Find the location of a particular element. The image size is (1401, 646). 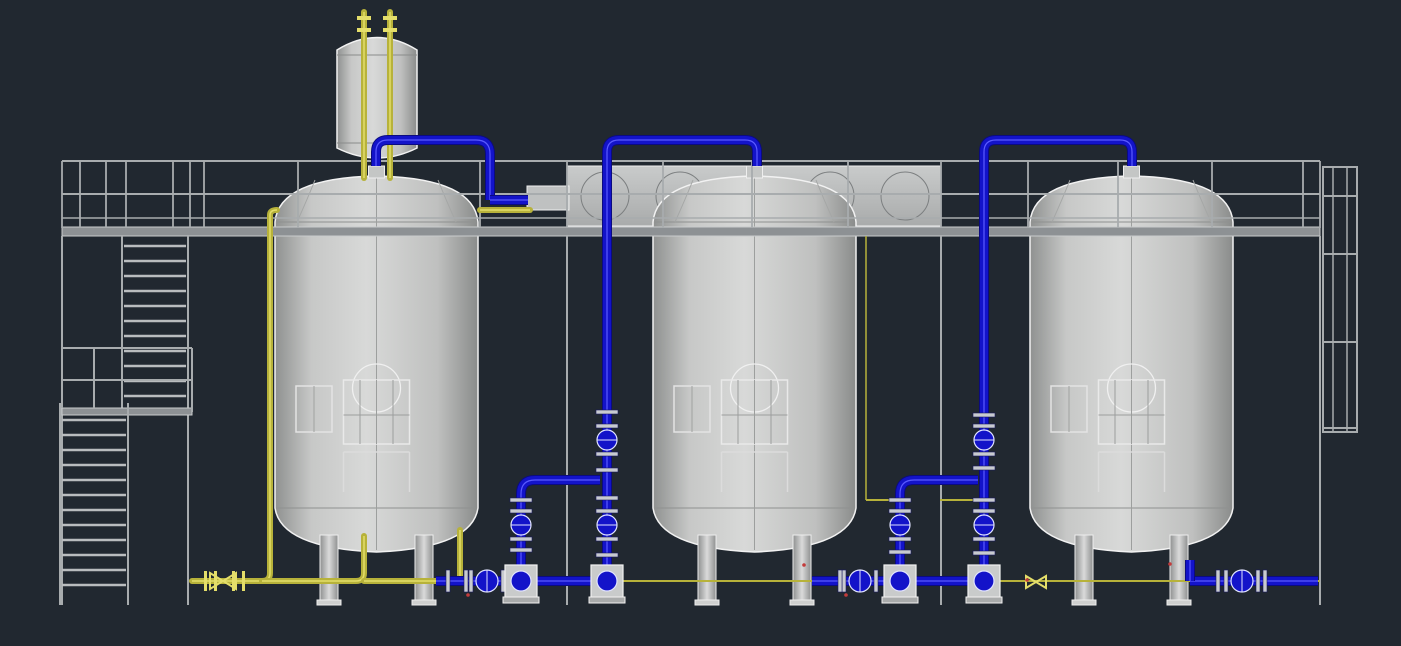

utility-riser-left is located at coordinates (234, 395).